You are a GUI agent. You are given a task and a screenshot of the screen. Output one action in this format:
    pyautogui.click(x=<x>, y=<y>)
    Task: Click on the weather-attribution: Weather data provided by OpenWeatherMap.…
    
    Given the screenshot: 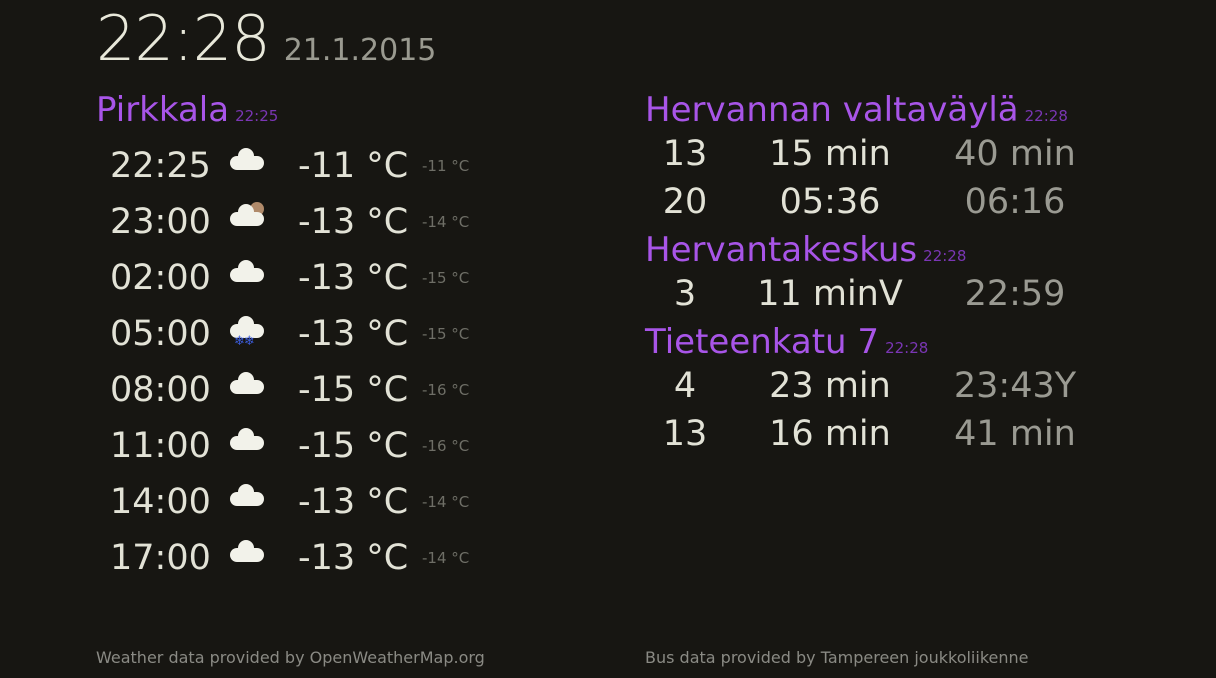 What is the action you would take?
    pyautogui.click(x=290, y=657)
    